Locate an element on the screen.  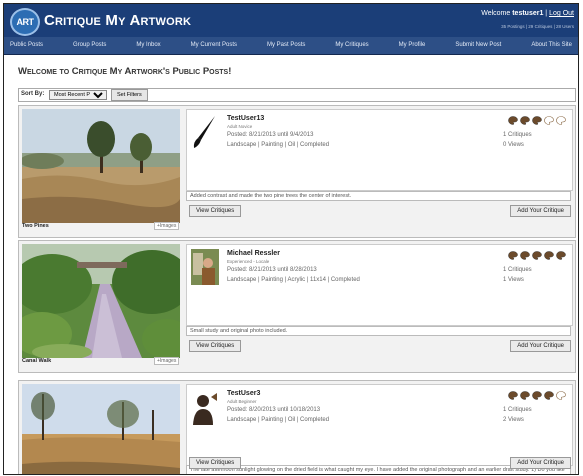
nav-my-current-posts: My Current Posts is located at coordinates (214, 45).